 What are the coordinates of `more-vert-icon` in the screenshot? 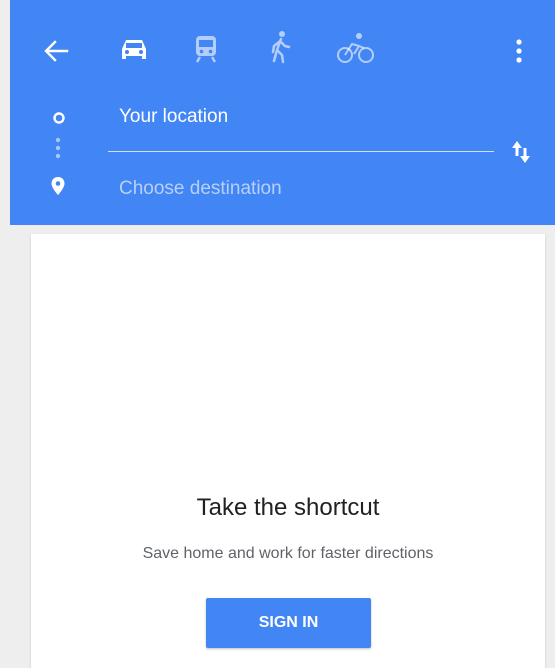 It's located at (519, 51).